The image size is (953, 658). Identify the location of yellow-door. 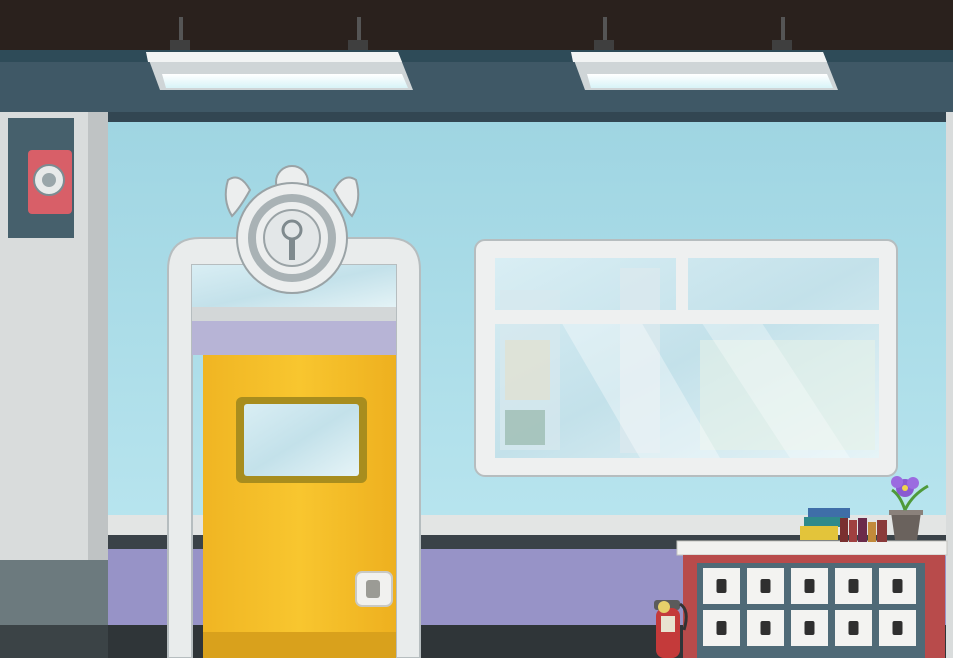
(299, 506).